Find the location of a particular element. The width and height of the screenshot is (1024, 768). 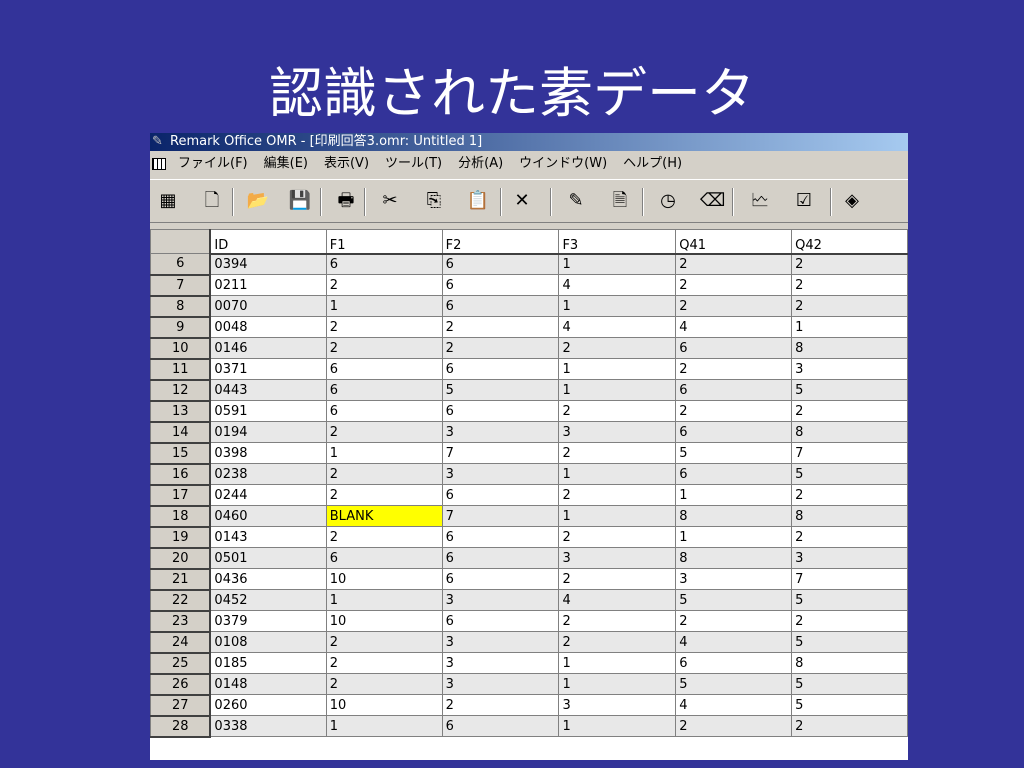

table-cell: 0452 is located at coordinates (268, 600).